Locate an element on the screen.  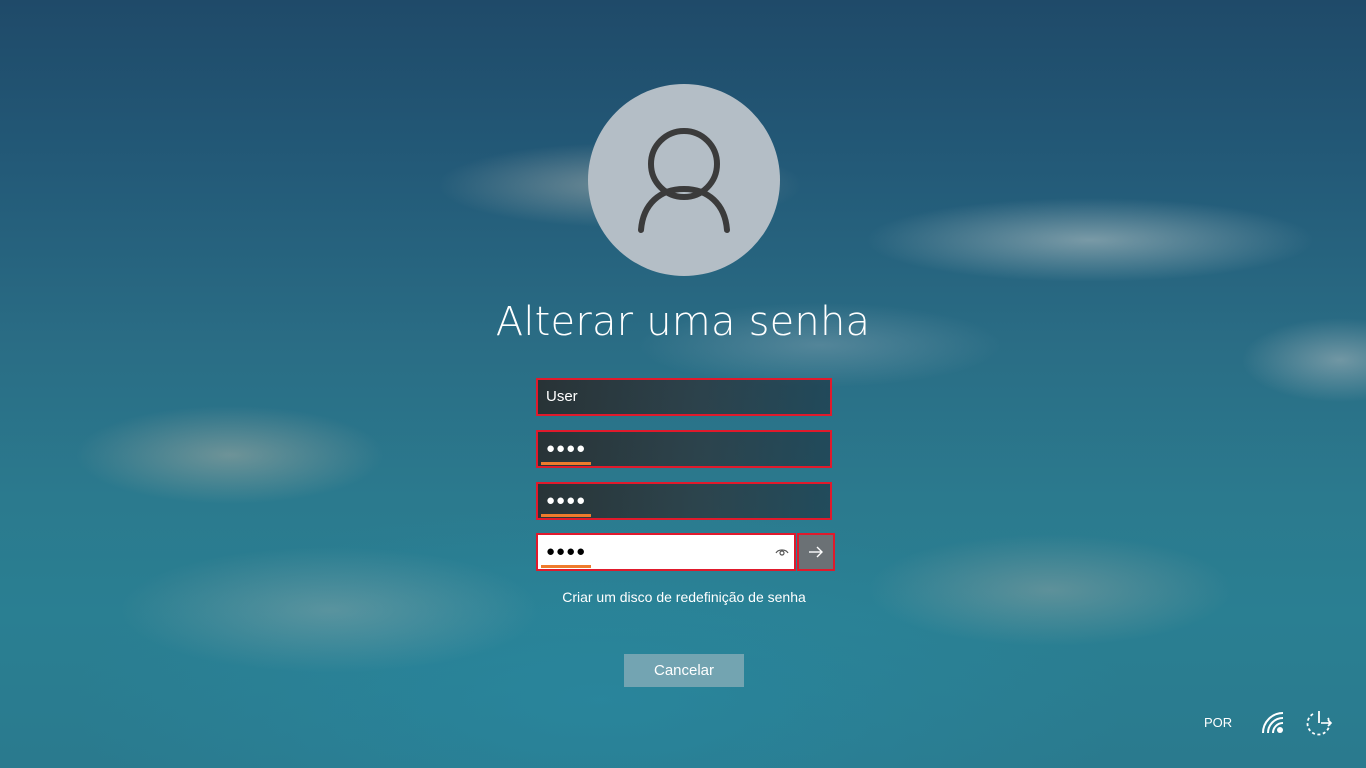
new-password-value: ●●●● is located at coordinates (566, 500).